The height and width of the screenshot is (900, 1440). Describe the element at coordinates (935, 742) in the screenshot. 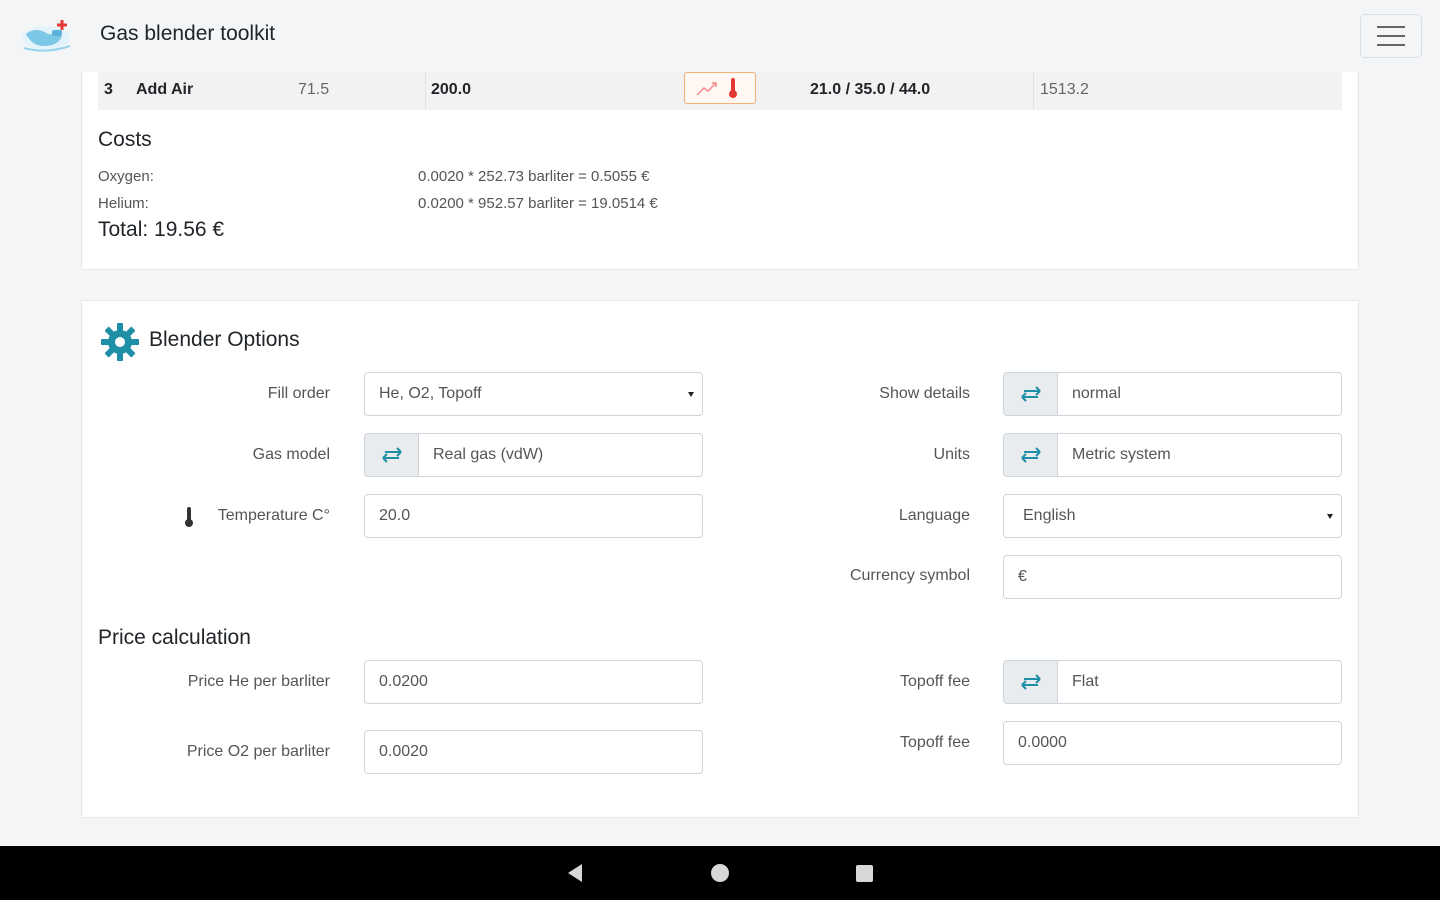

I see `topoff-fee-label: Topoff fee` at that location.